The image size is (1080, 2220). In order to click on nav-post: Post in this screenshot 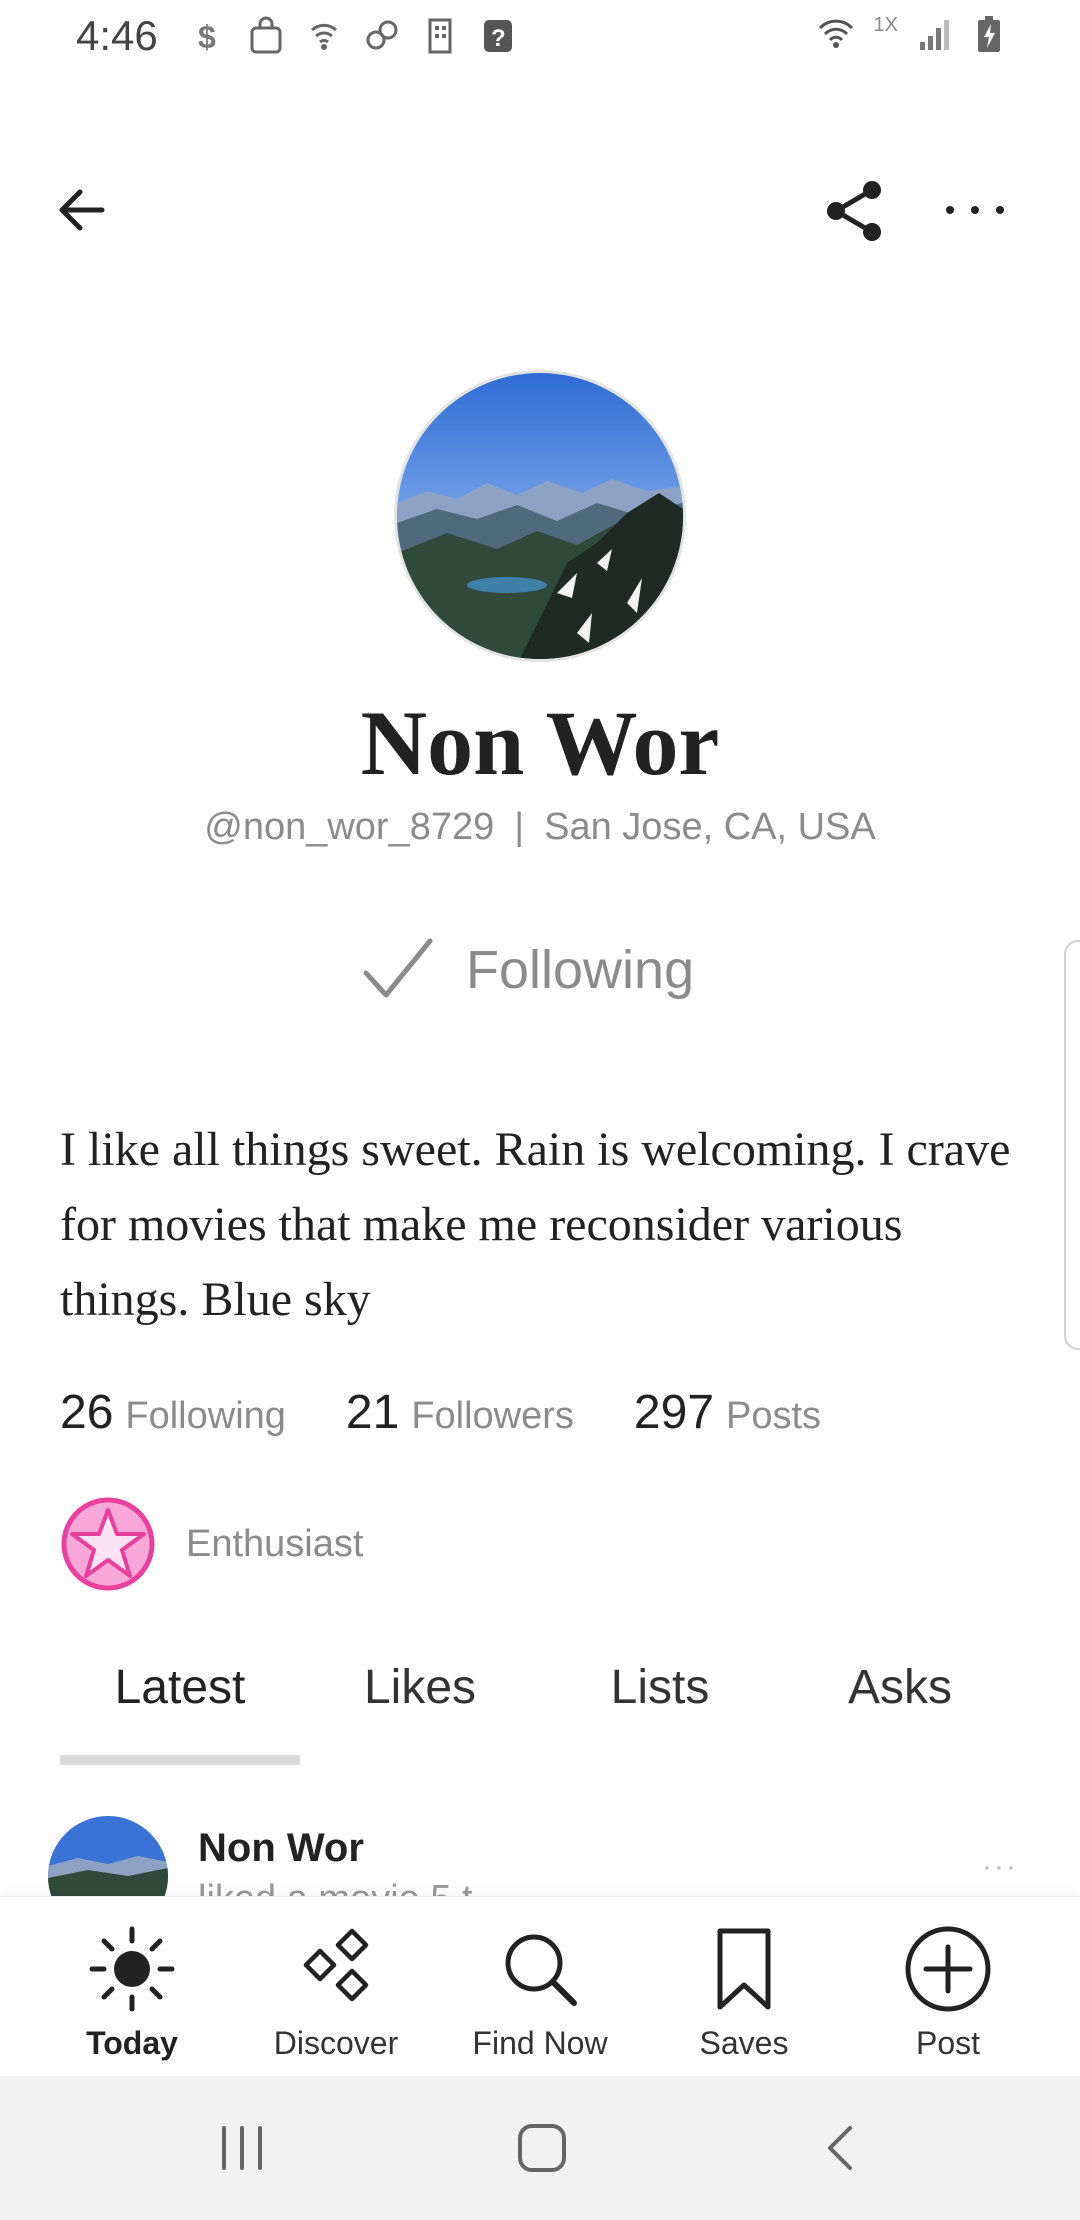, I will do `click(948, 1992)`.